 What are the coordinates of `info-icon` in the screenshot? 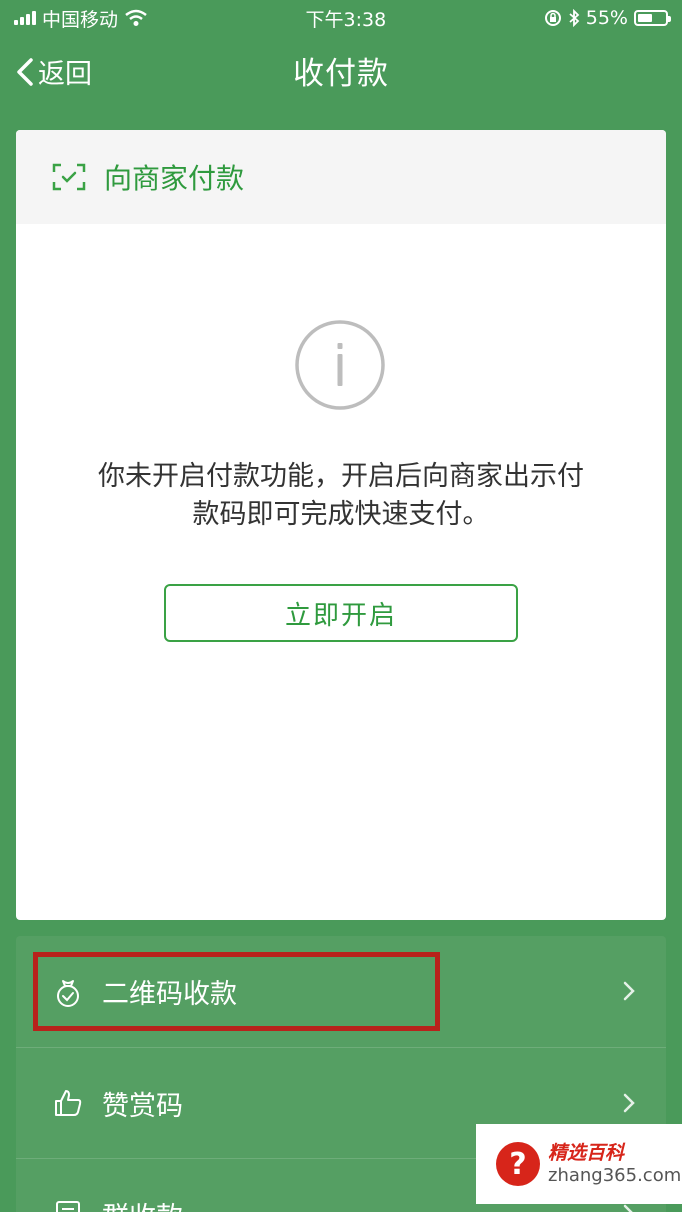 It's located at (340, 365).